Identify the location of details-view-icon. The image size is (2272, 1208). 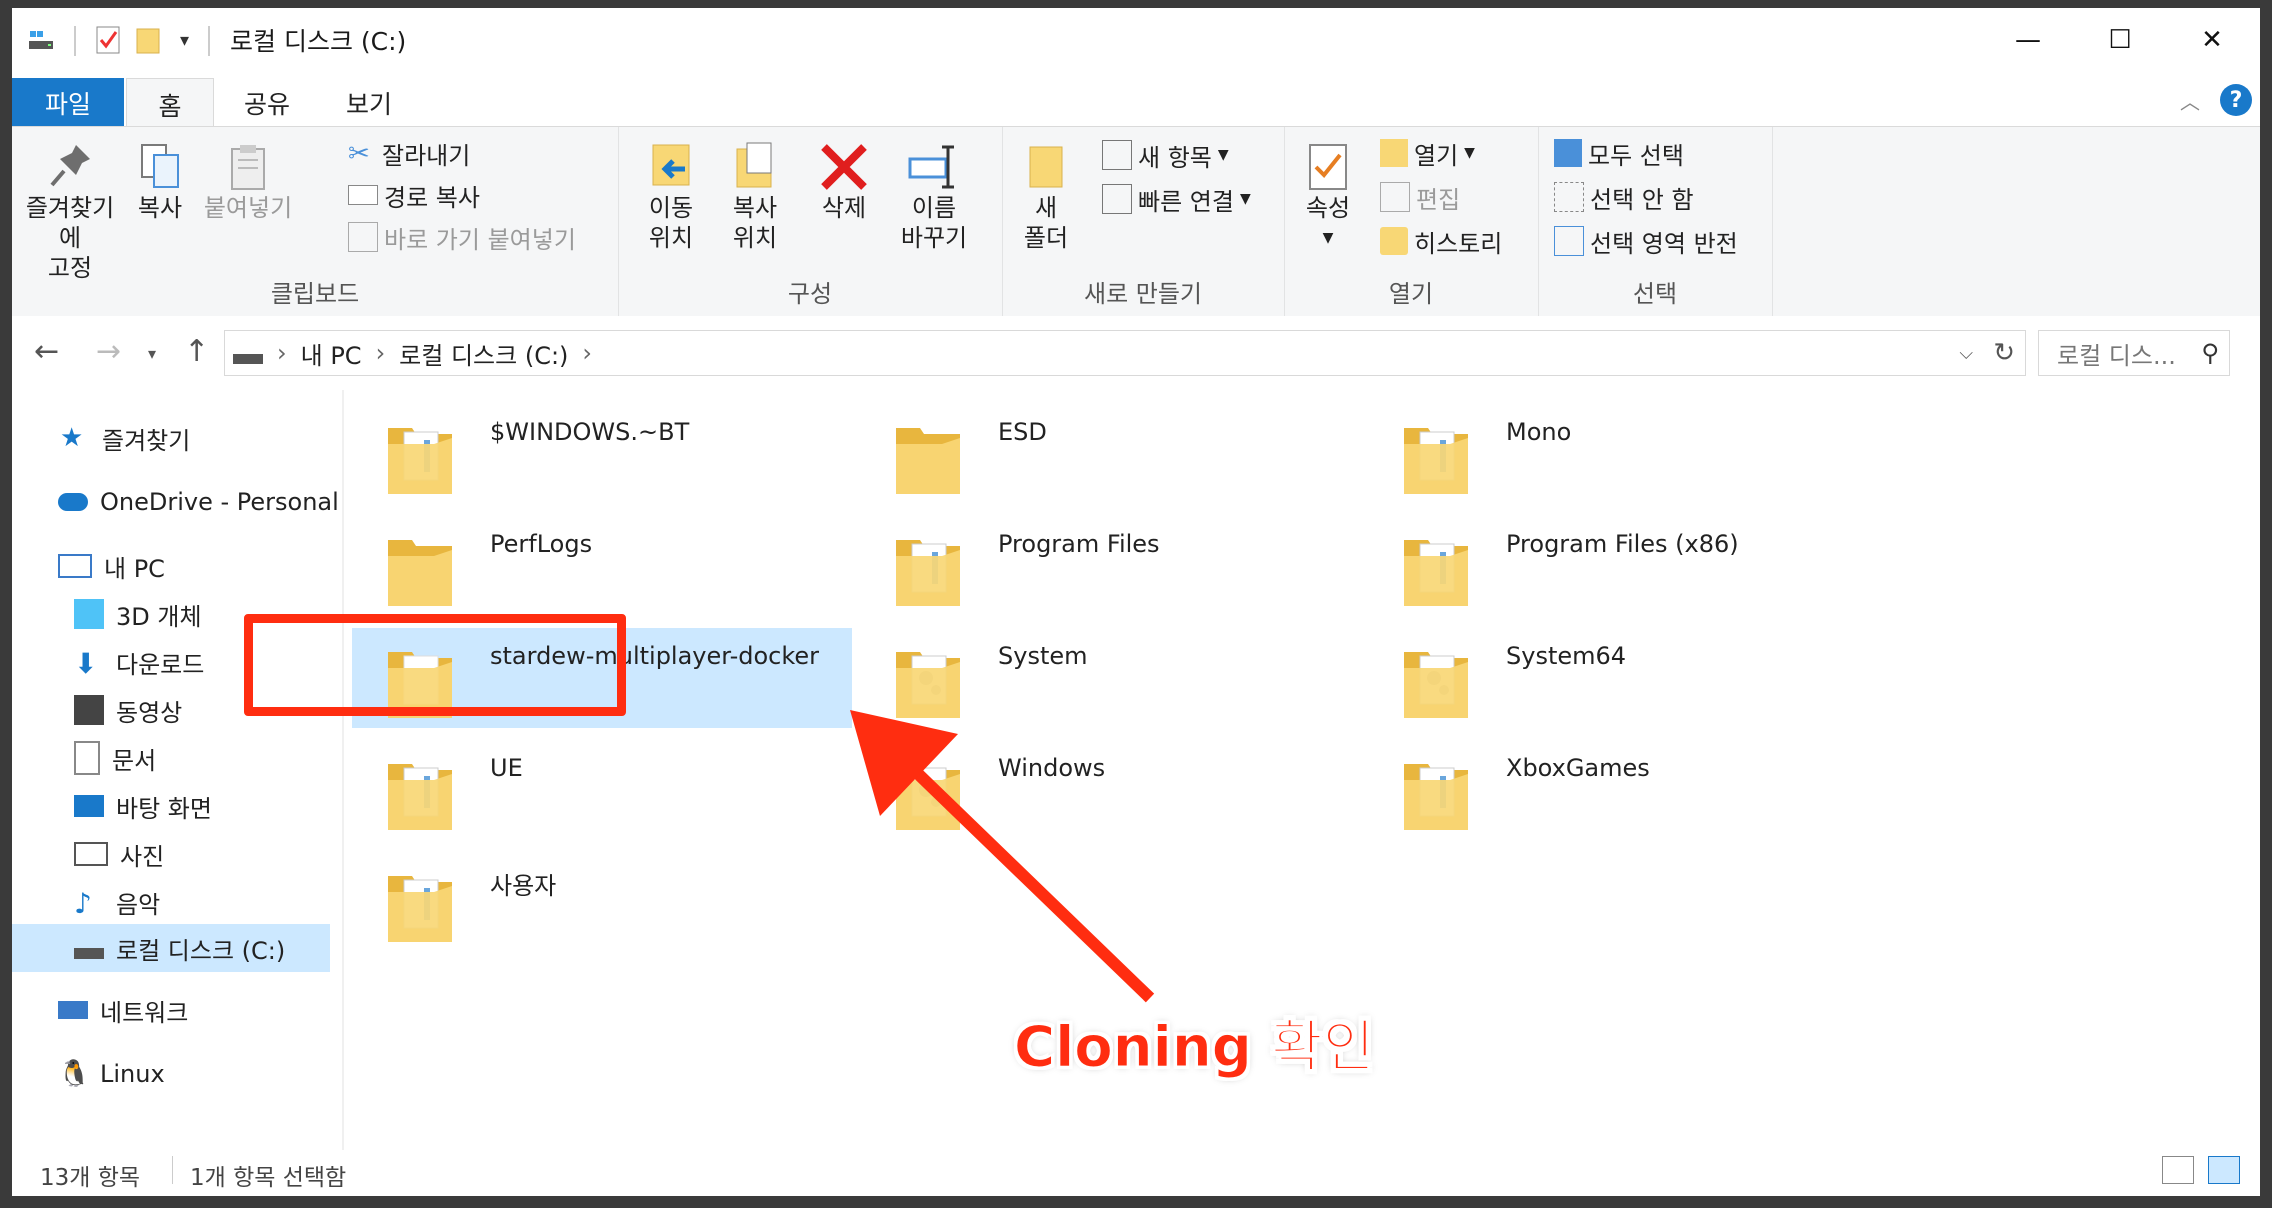
(2178, 1170).